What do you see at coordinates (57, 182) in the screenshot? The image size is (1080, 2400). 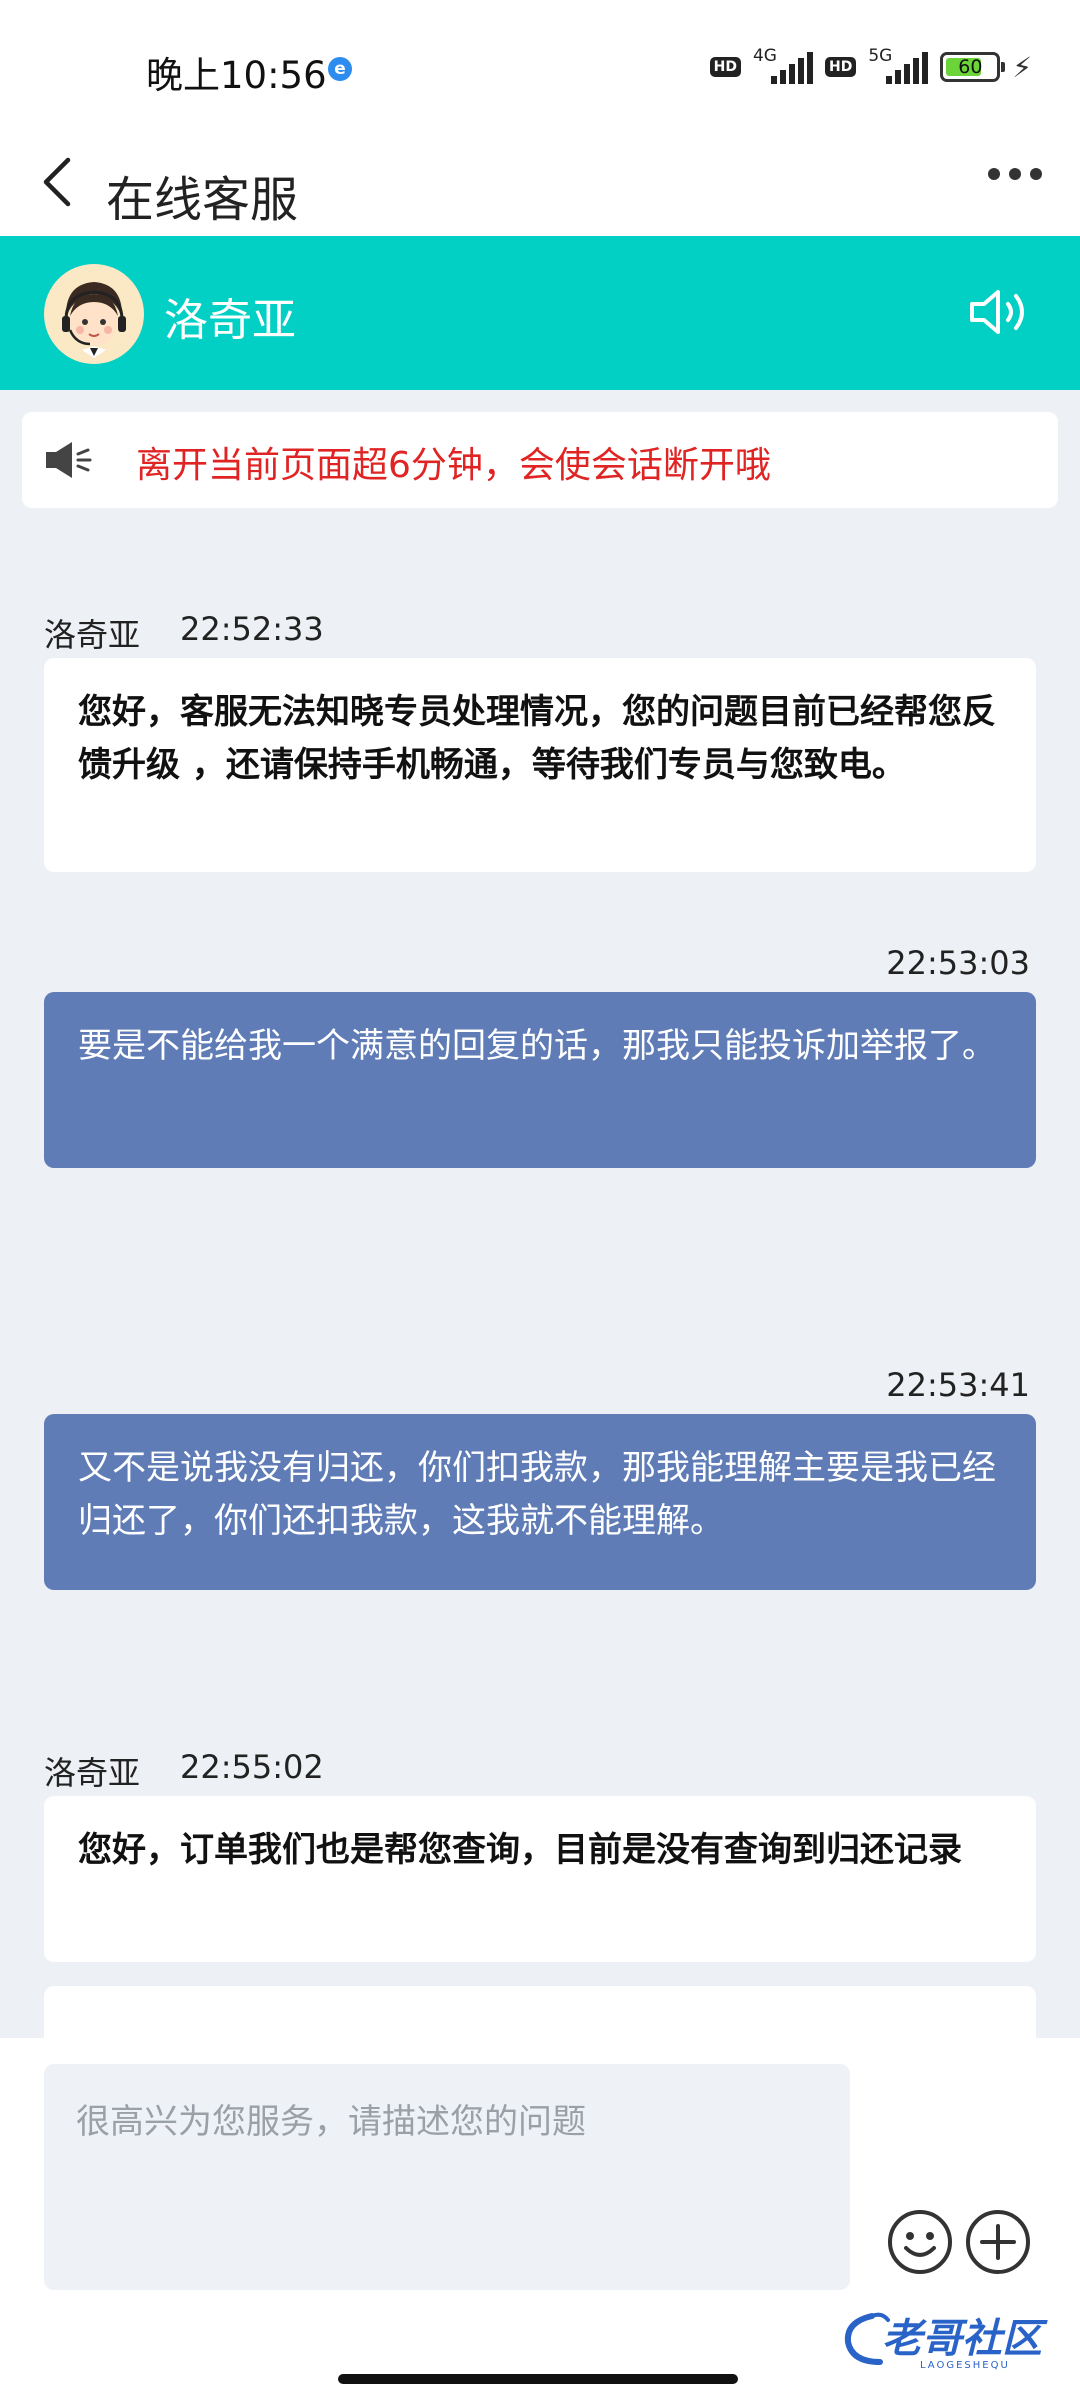 I see `chevron-left-icon` at bounding box center [57, 182].